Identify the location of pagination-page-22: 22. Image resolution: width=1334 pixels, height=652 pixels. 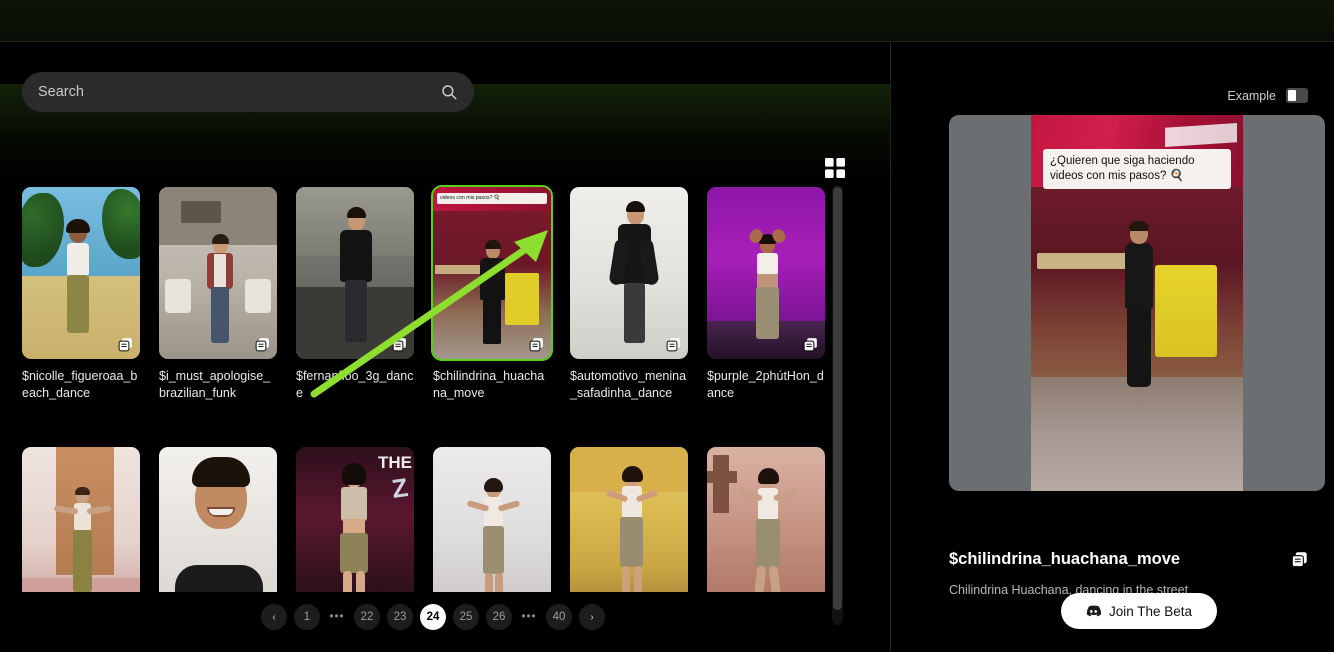
(367, 617).